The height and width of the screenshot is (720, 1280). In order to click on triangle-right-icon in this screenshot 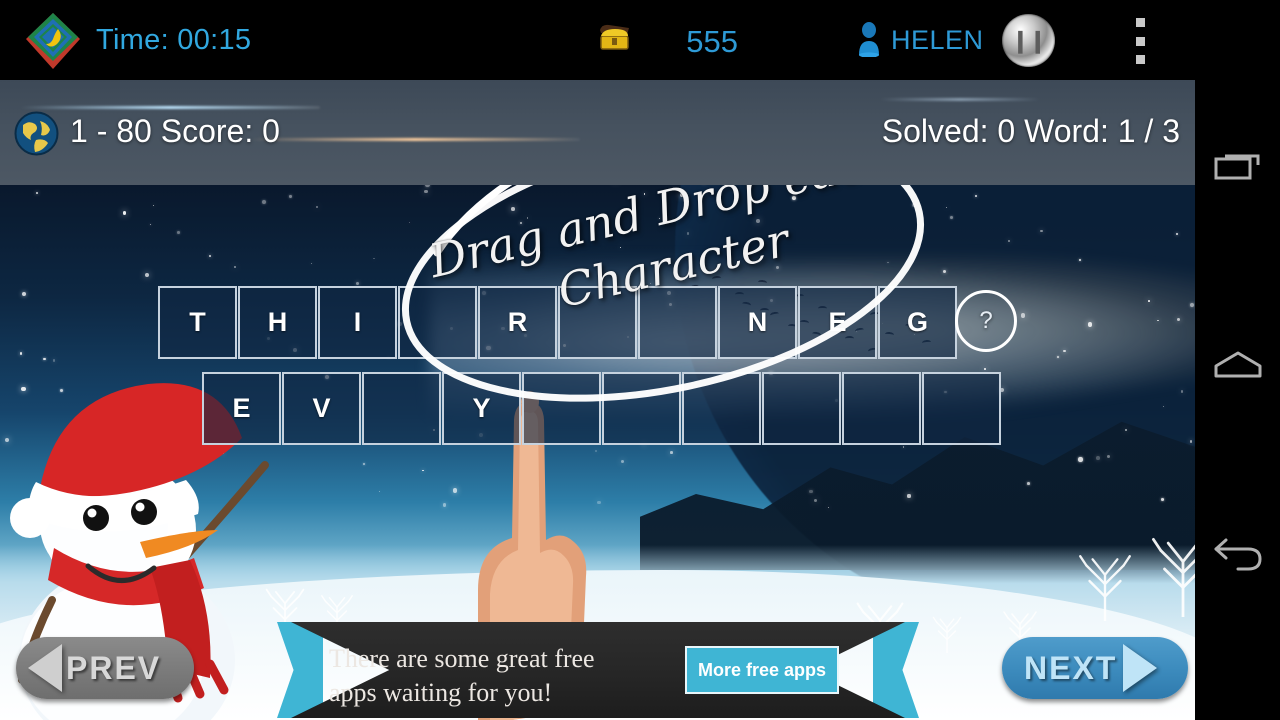, I will do `click(1140, 668)`.